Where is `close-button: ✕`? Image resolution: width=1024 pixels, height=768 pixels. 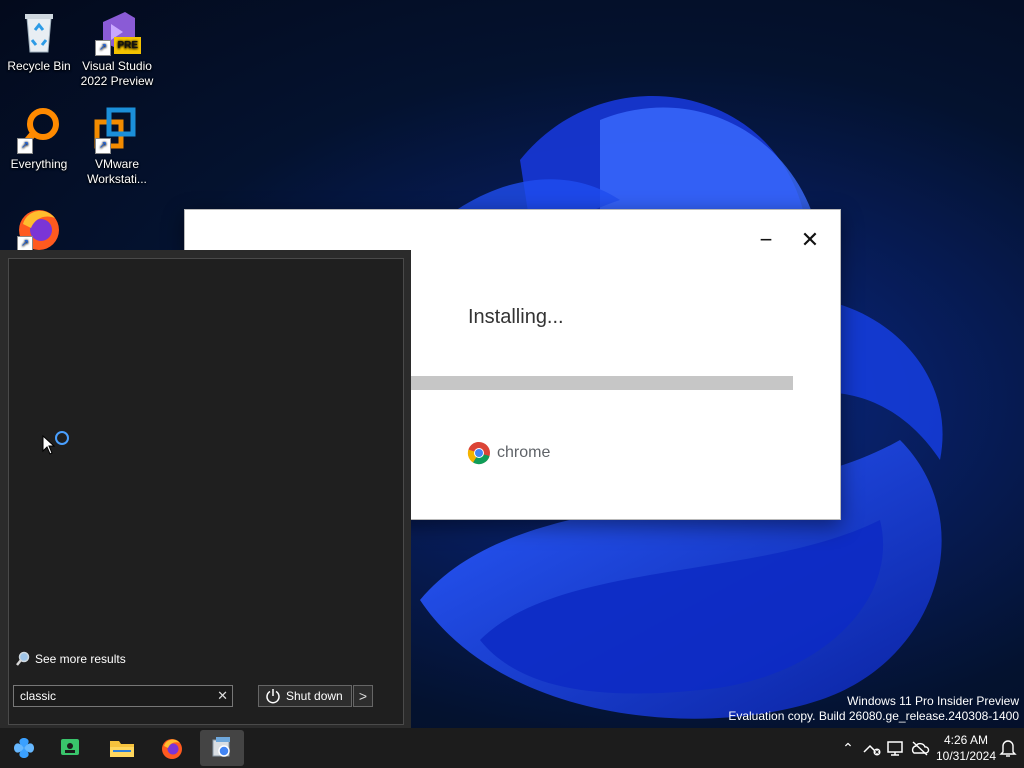
close-button: ✕ is located at coordinates (810, 240).